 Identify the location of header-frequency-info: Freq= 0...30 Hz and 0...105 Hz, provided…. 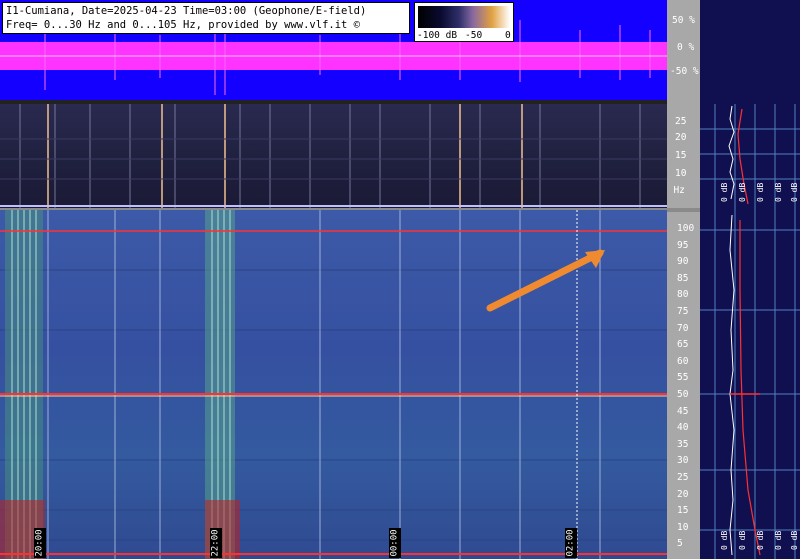
(183, 25).